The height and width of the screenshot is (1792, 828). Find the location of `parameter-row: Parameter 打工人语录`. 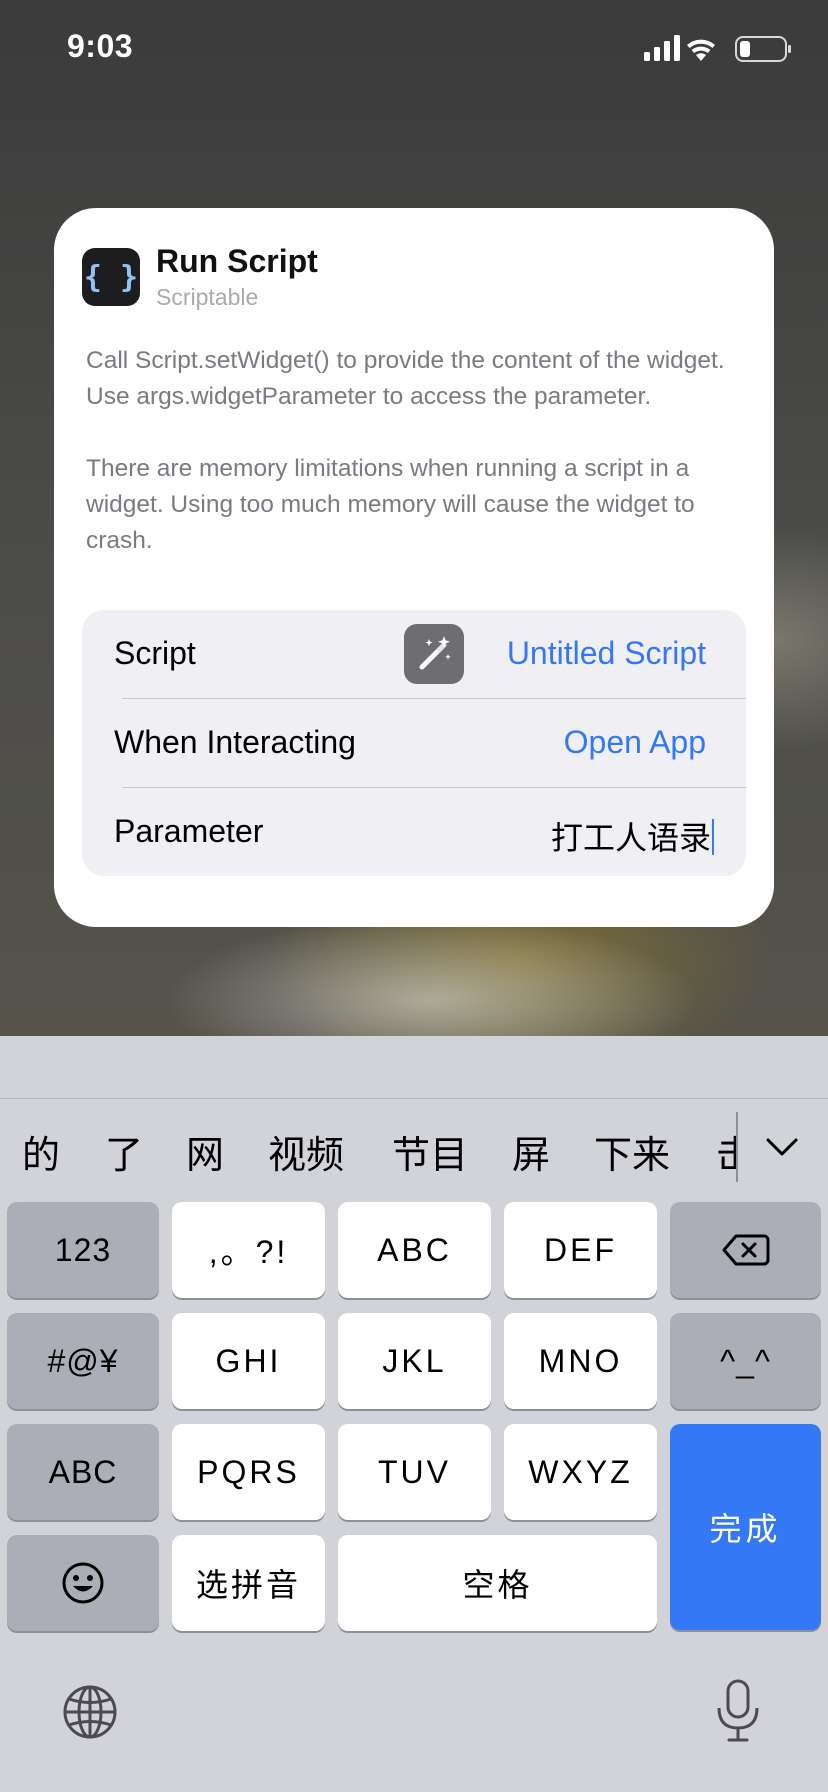

parameter-row: Parameter 打工人语录 is located at coordinates (414, 832).